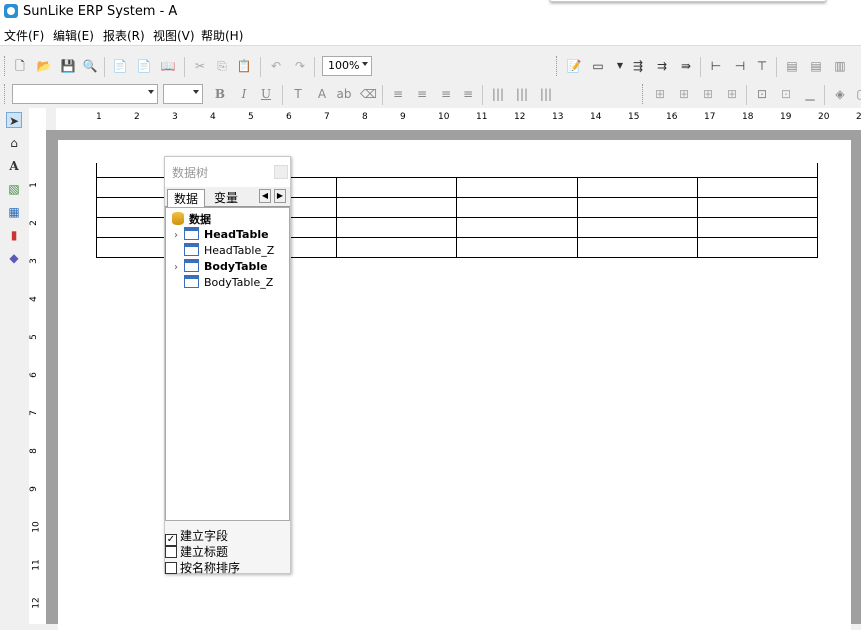 The image size is (861, 630). Describe the element at coordinates (178, 218) in the screenshot. I see `database-icon` at that location.